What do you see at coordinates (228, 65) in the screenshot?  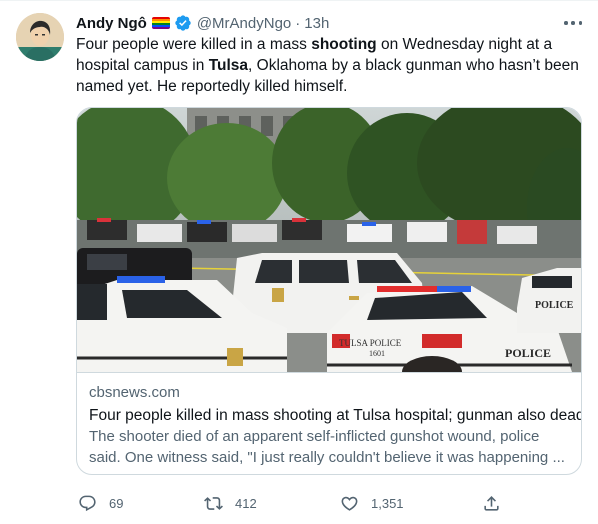 I see `tweet-text-bold: Tulsa` at bounding box center [228, 65].